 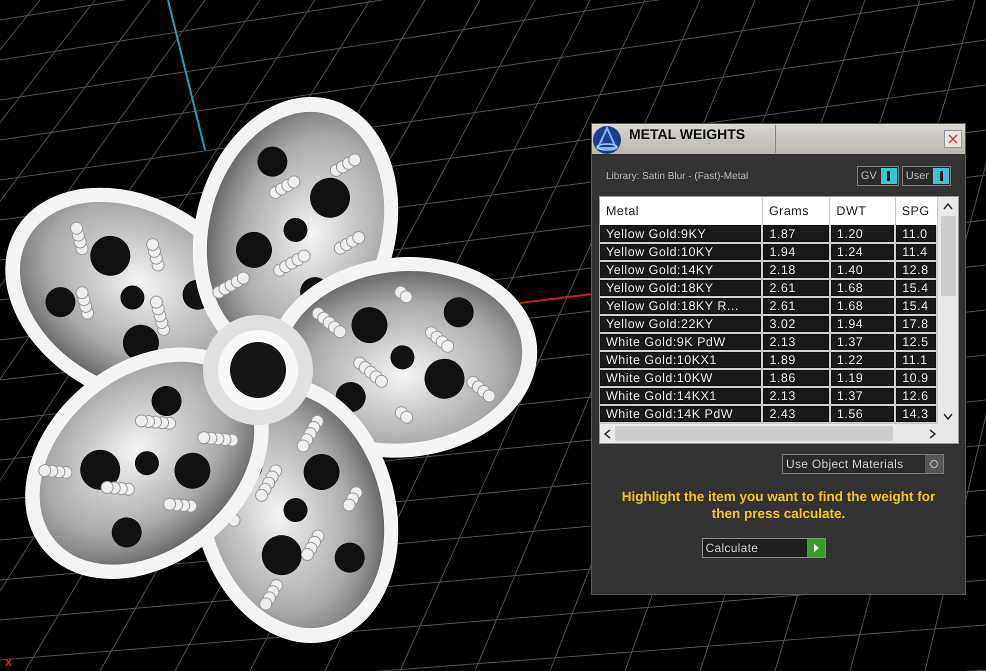 What do you see at coordinates (916, 211) in the screenshot?
I see `column-header: SPG` at bounding box center [916, 211].